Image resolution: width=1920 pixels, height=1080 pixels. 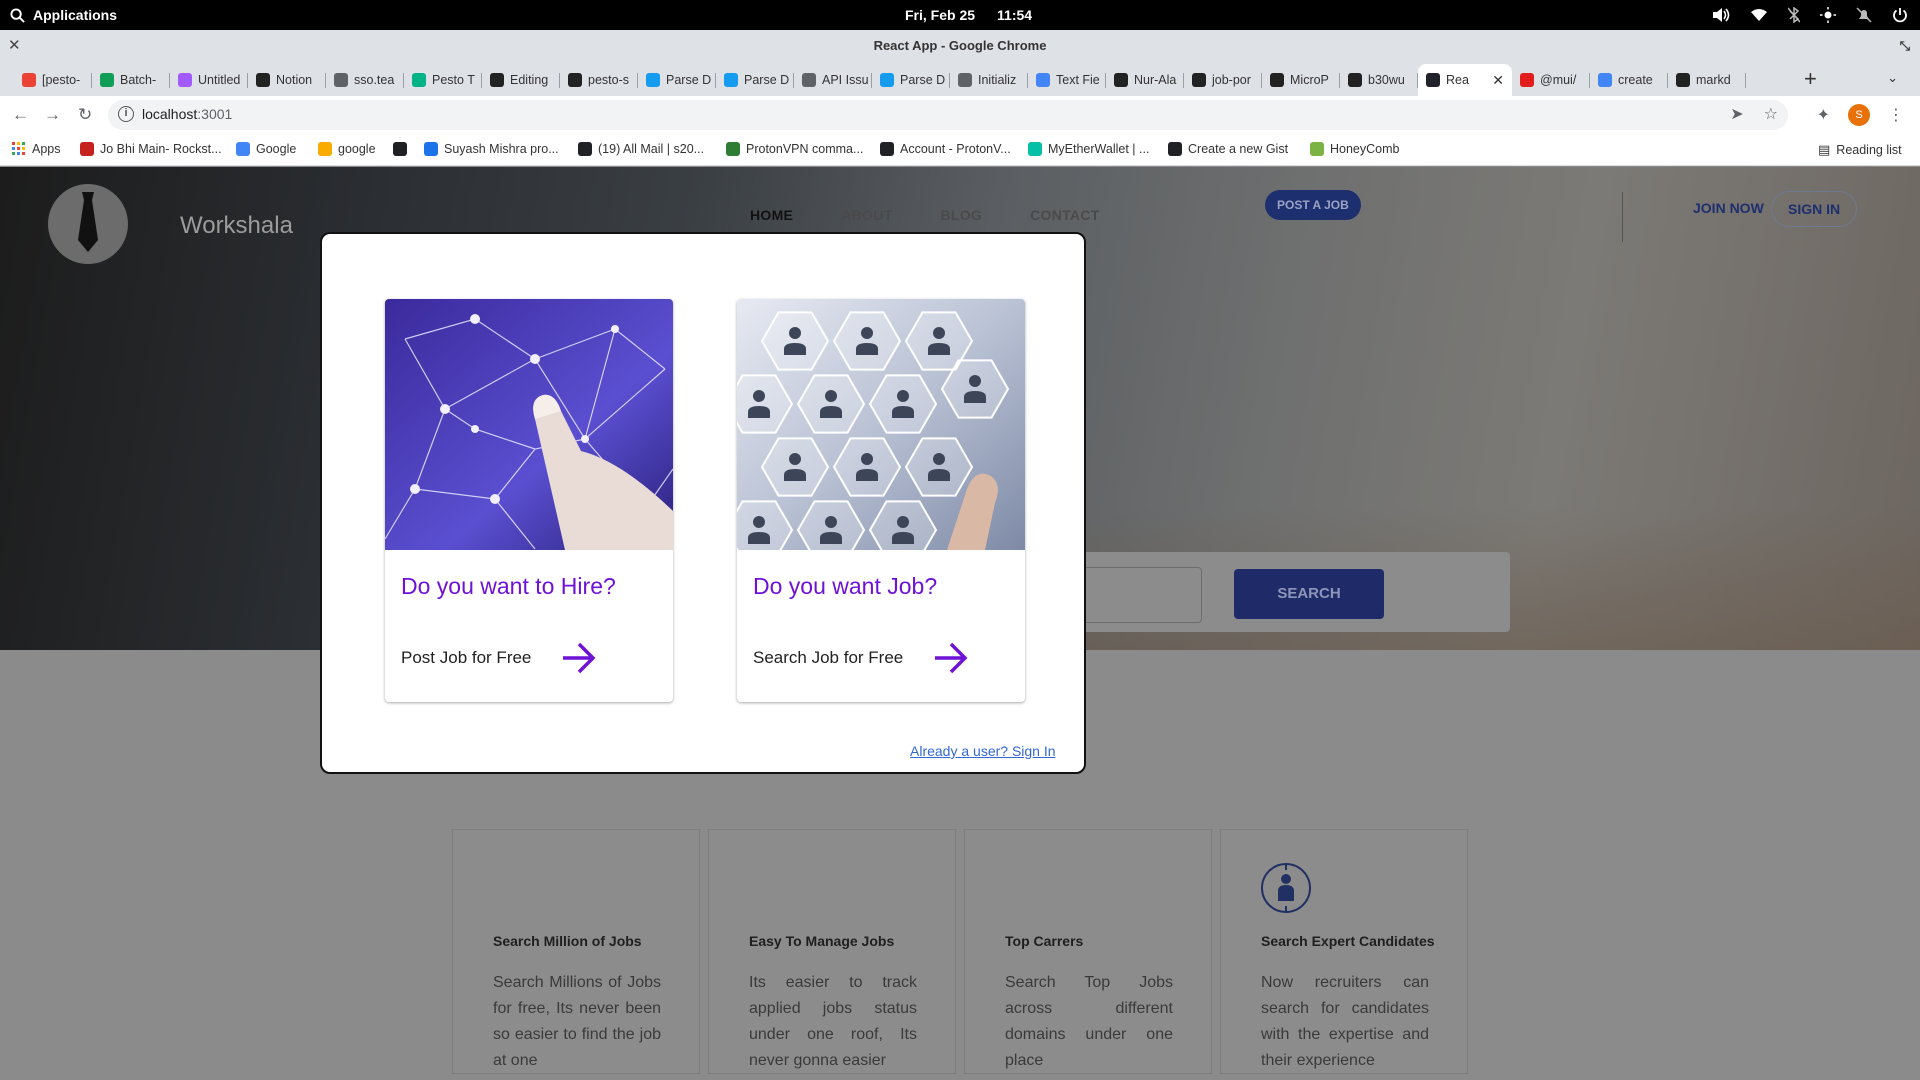 What do you see at coordinates (771, 215) in the screenshot?
I see `nav-home: HOME` at bounding box center [771, 215].